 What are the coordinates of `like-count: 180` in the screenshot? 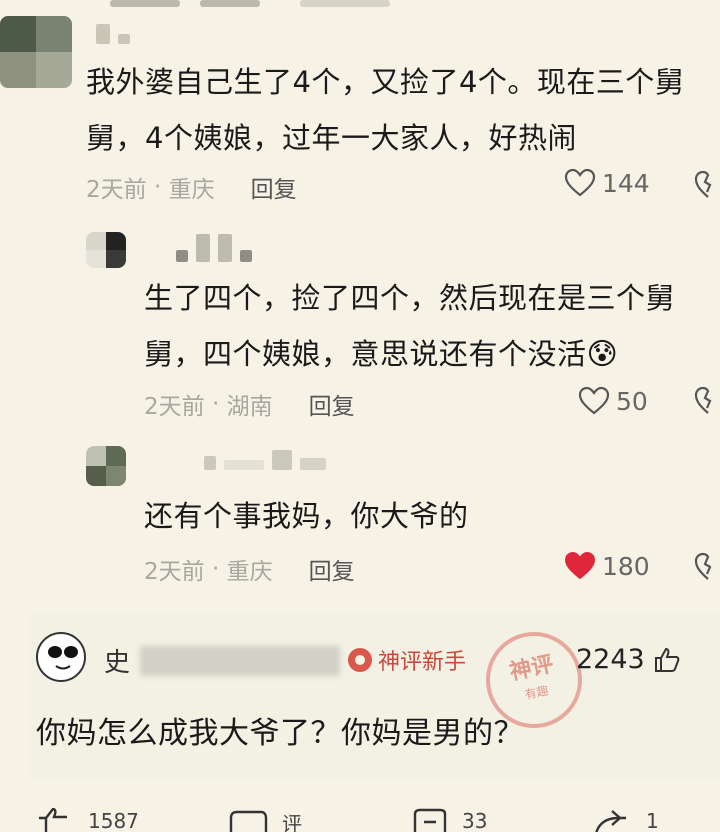 It's located at (626, 566).